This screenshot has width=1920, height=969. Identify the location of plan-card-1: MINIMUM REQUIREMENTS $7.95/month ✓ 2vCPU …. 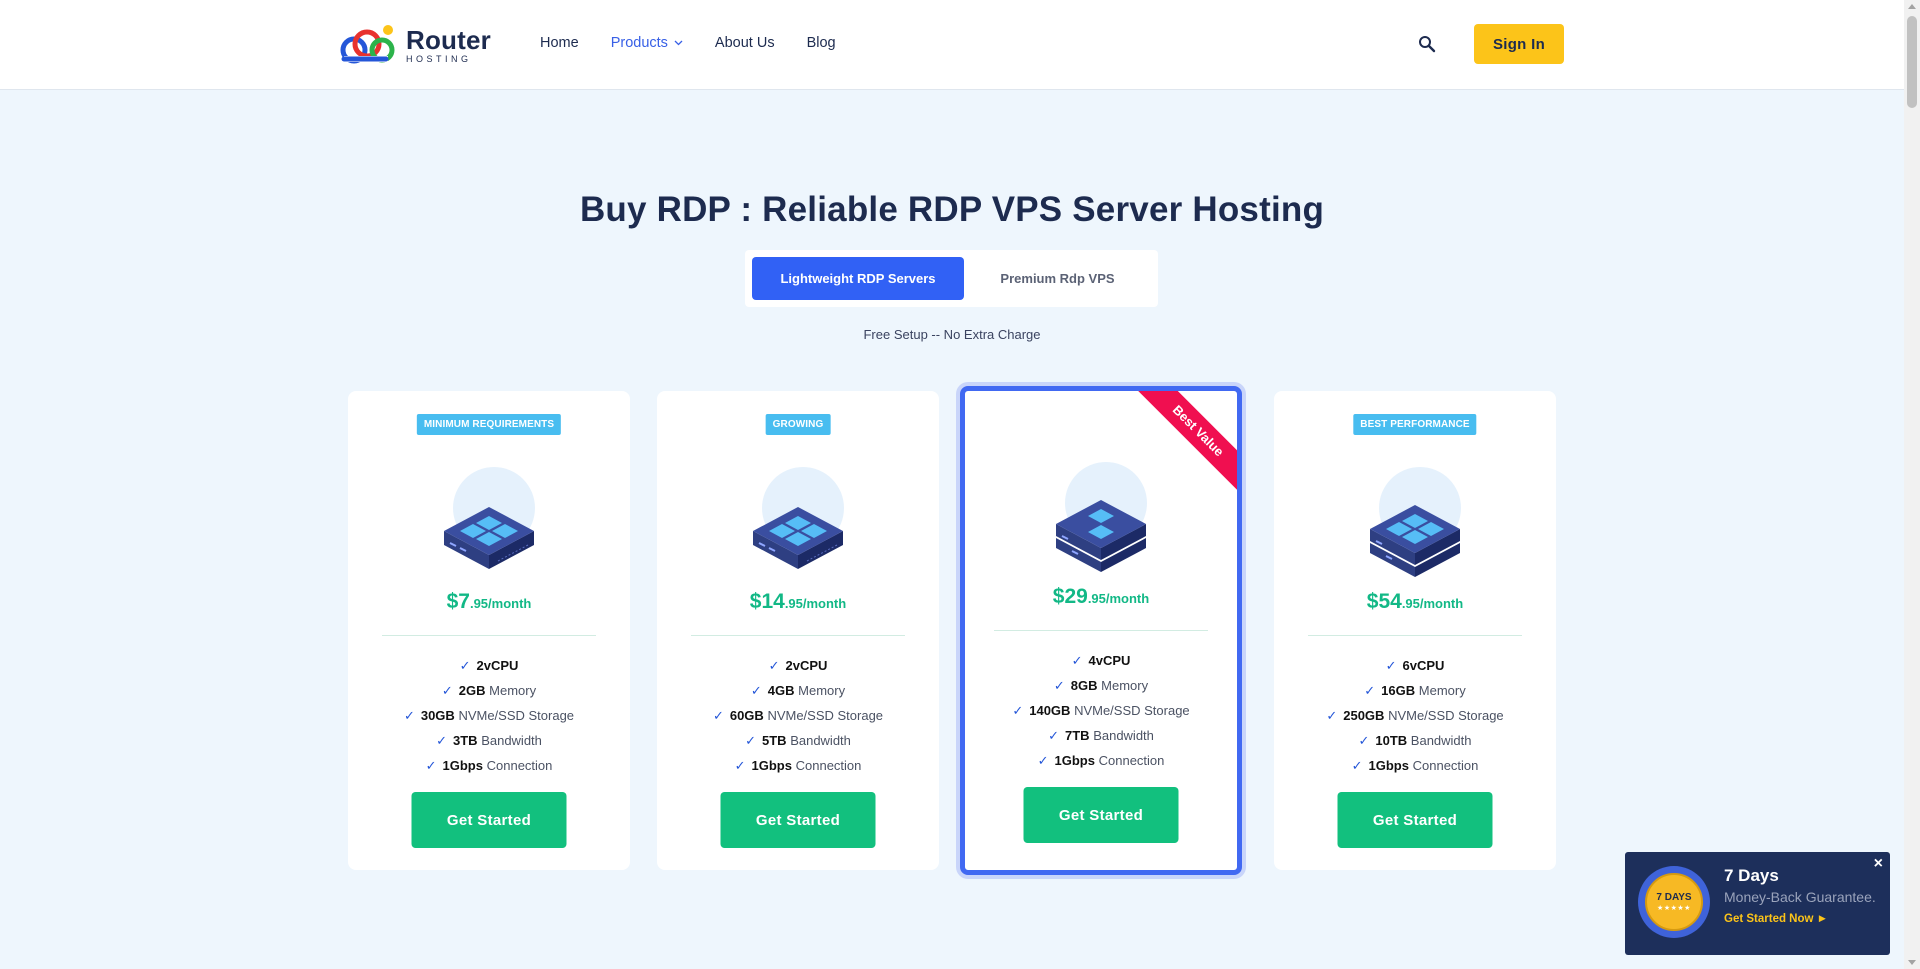
(489, 630).